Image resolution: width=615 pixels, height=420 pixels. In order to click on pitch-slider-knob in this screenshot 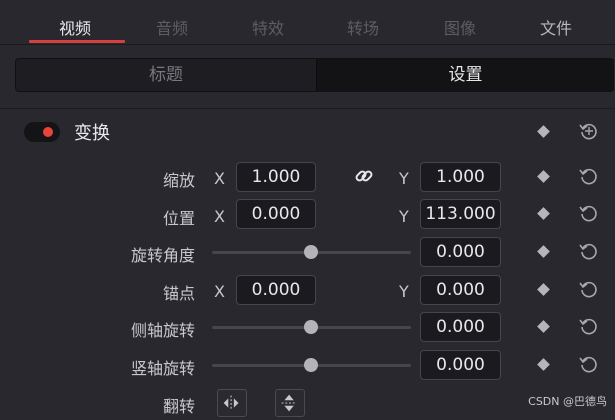, I will do `click(311, 327)`.